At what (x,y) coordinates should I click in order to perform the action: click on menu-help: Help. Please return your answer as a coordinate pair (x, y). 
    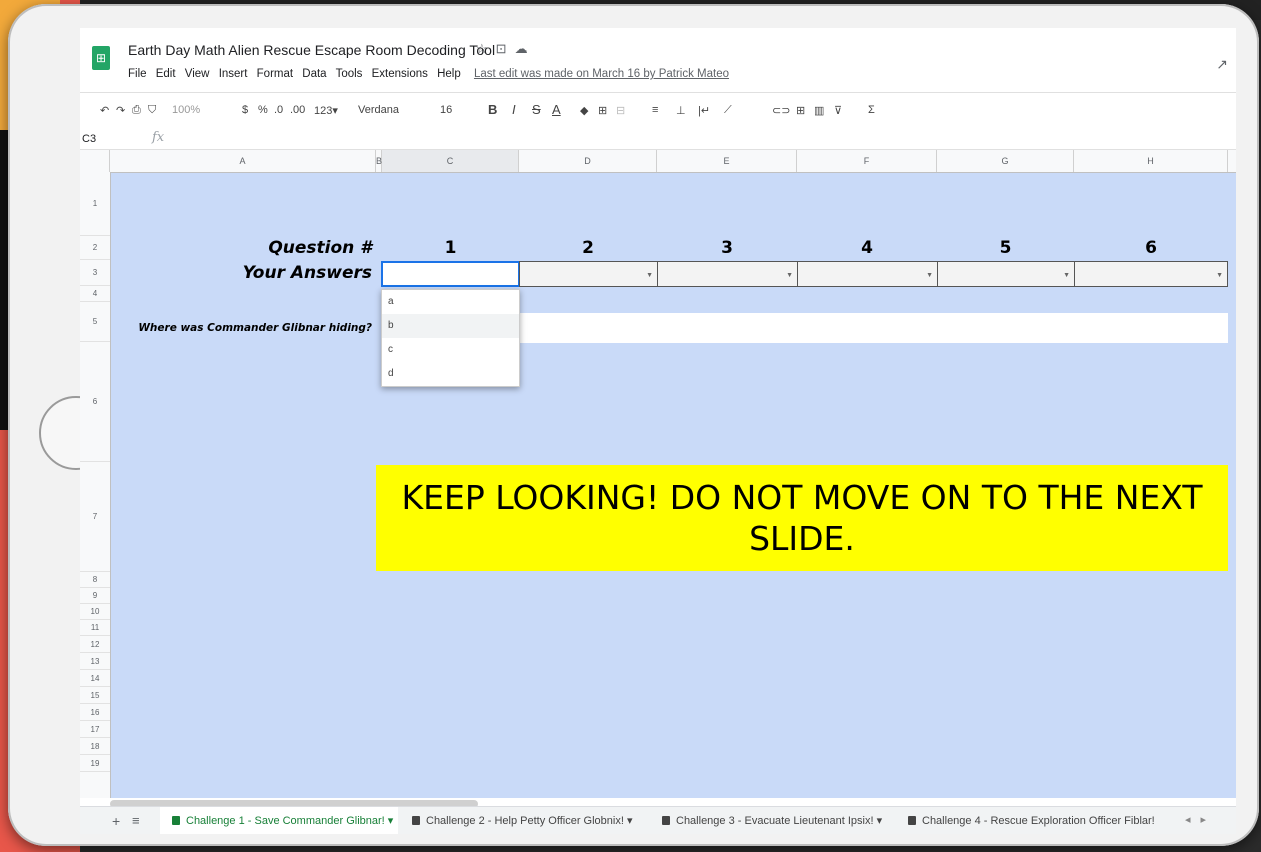
    Looking at the image, I should click on (449, 74).